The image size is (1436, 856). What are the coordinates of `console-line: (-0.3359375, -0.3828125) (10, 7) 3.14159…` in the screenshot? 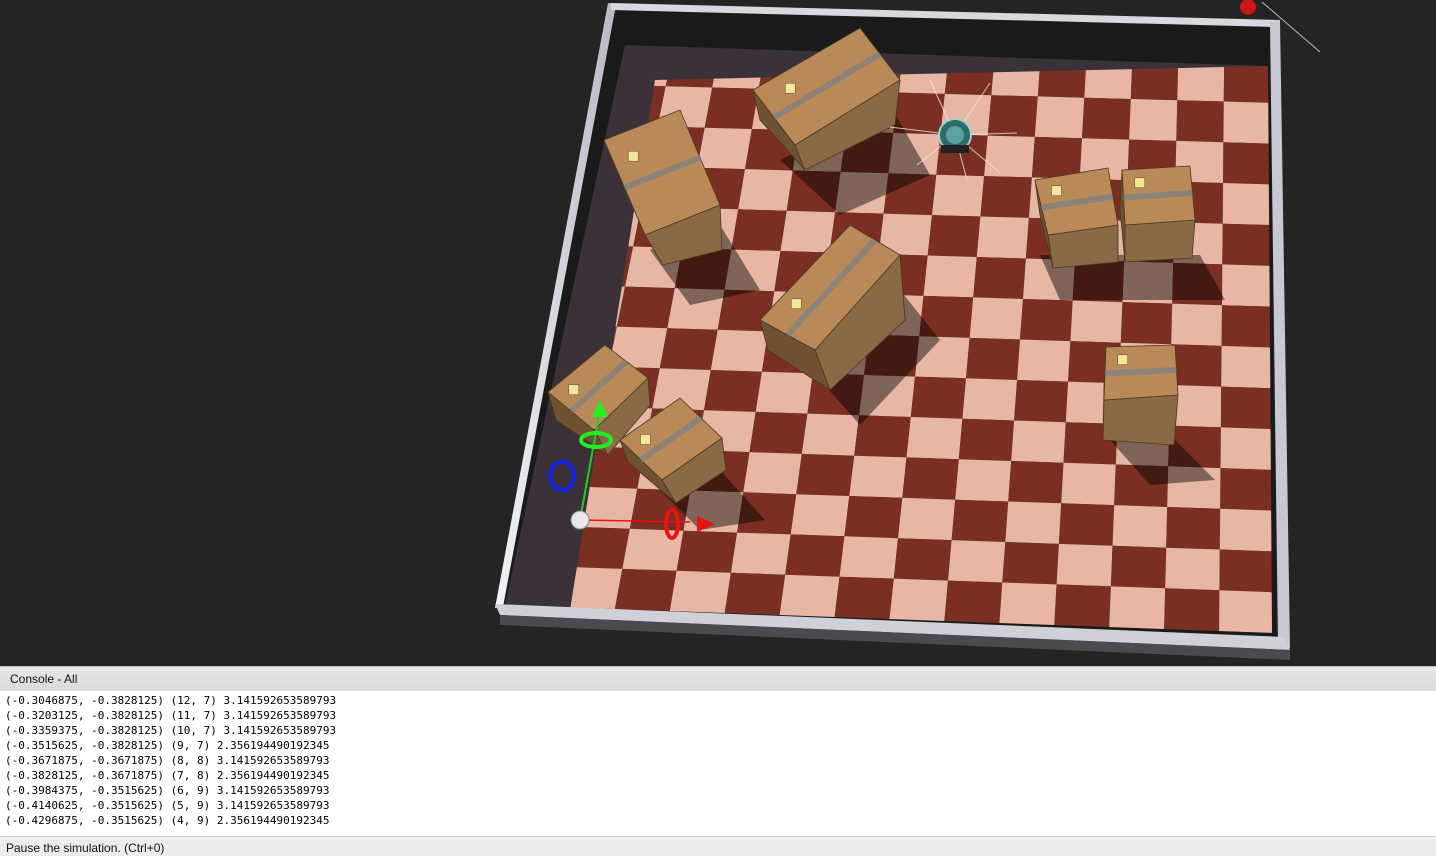 It's located at (171, 730).